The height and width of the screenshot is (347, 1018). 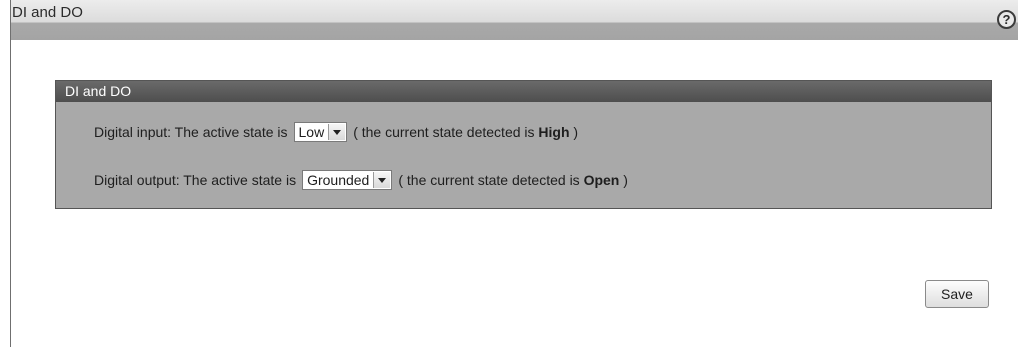 I want to click on window-title: DI and DO, so click(x=47, y=12).